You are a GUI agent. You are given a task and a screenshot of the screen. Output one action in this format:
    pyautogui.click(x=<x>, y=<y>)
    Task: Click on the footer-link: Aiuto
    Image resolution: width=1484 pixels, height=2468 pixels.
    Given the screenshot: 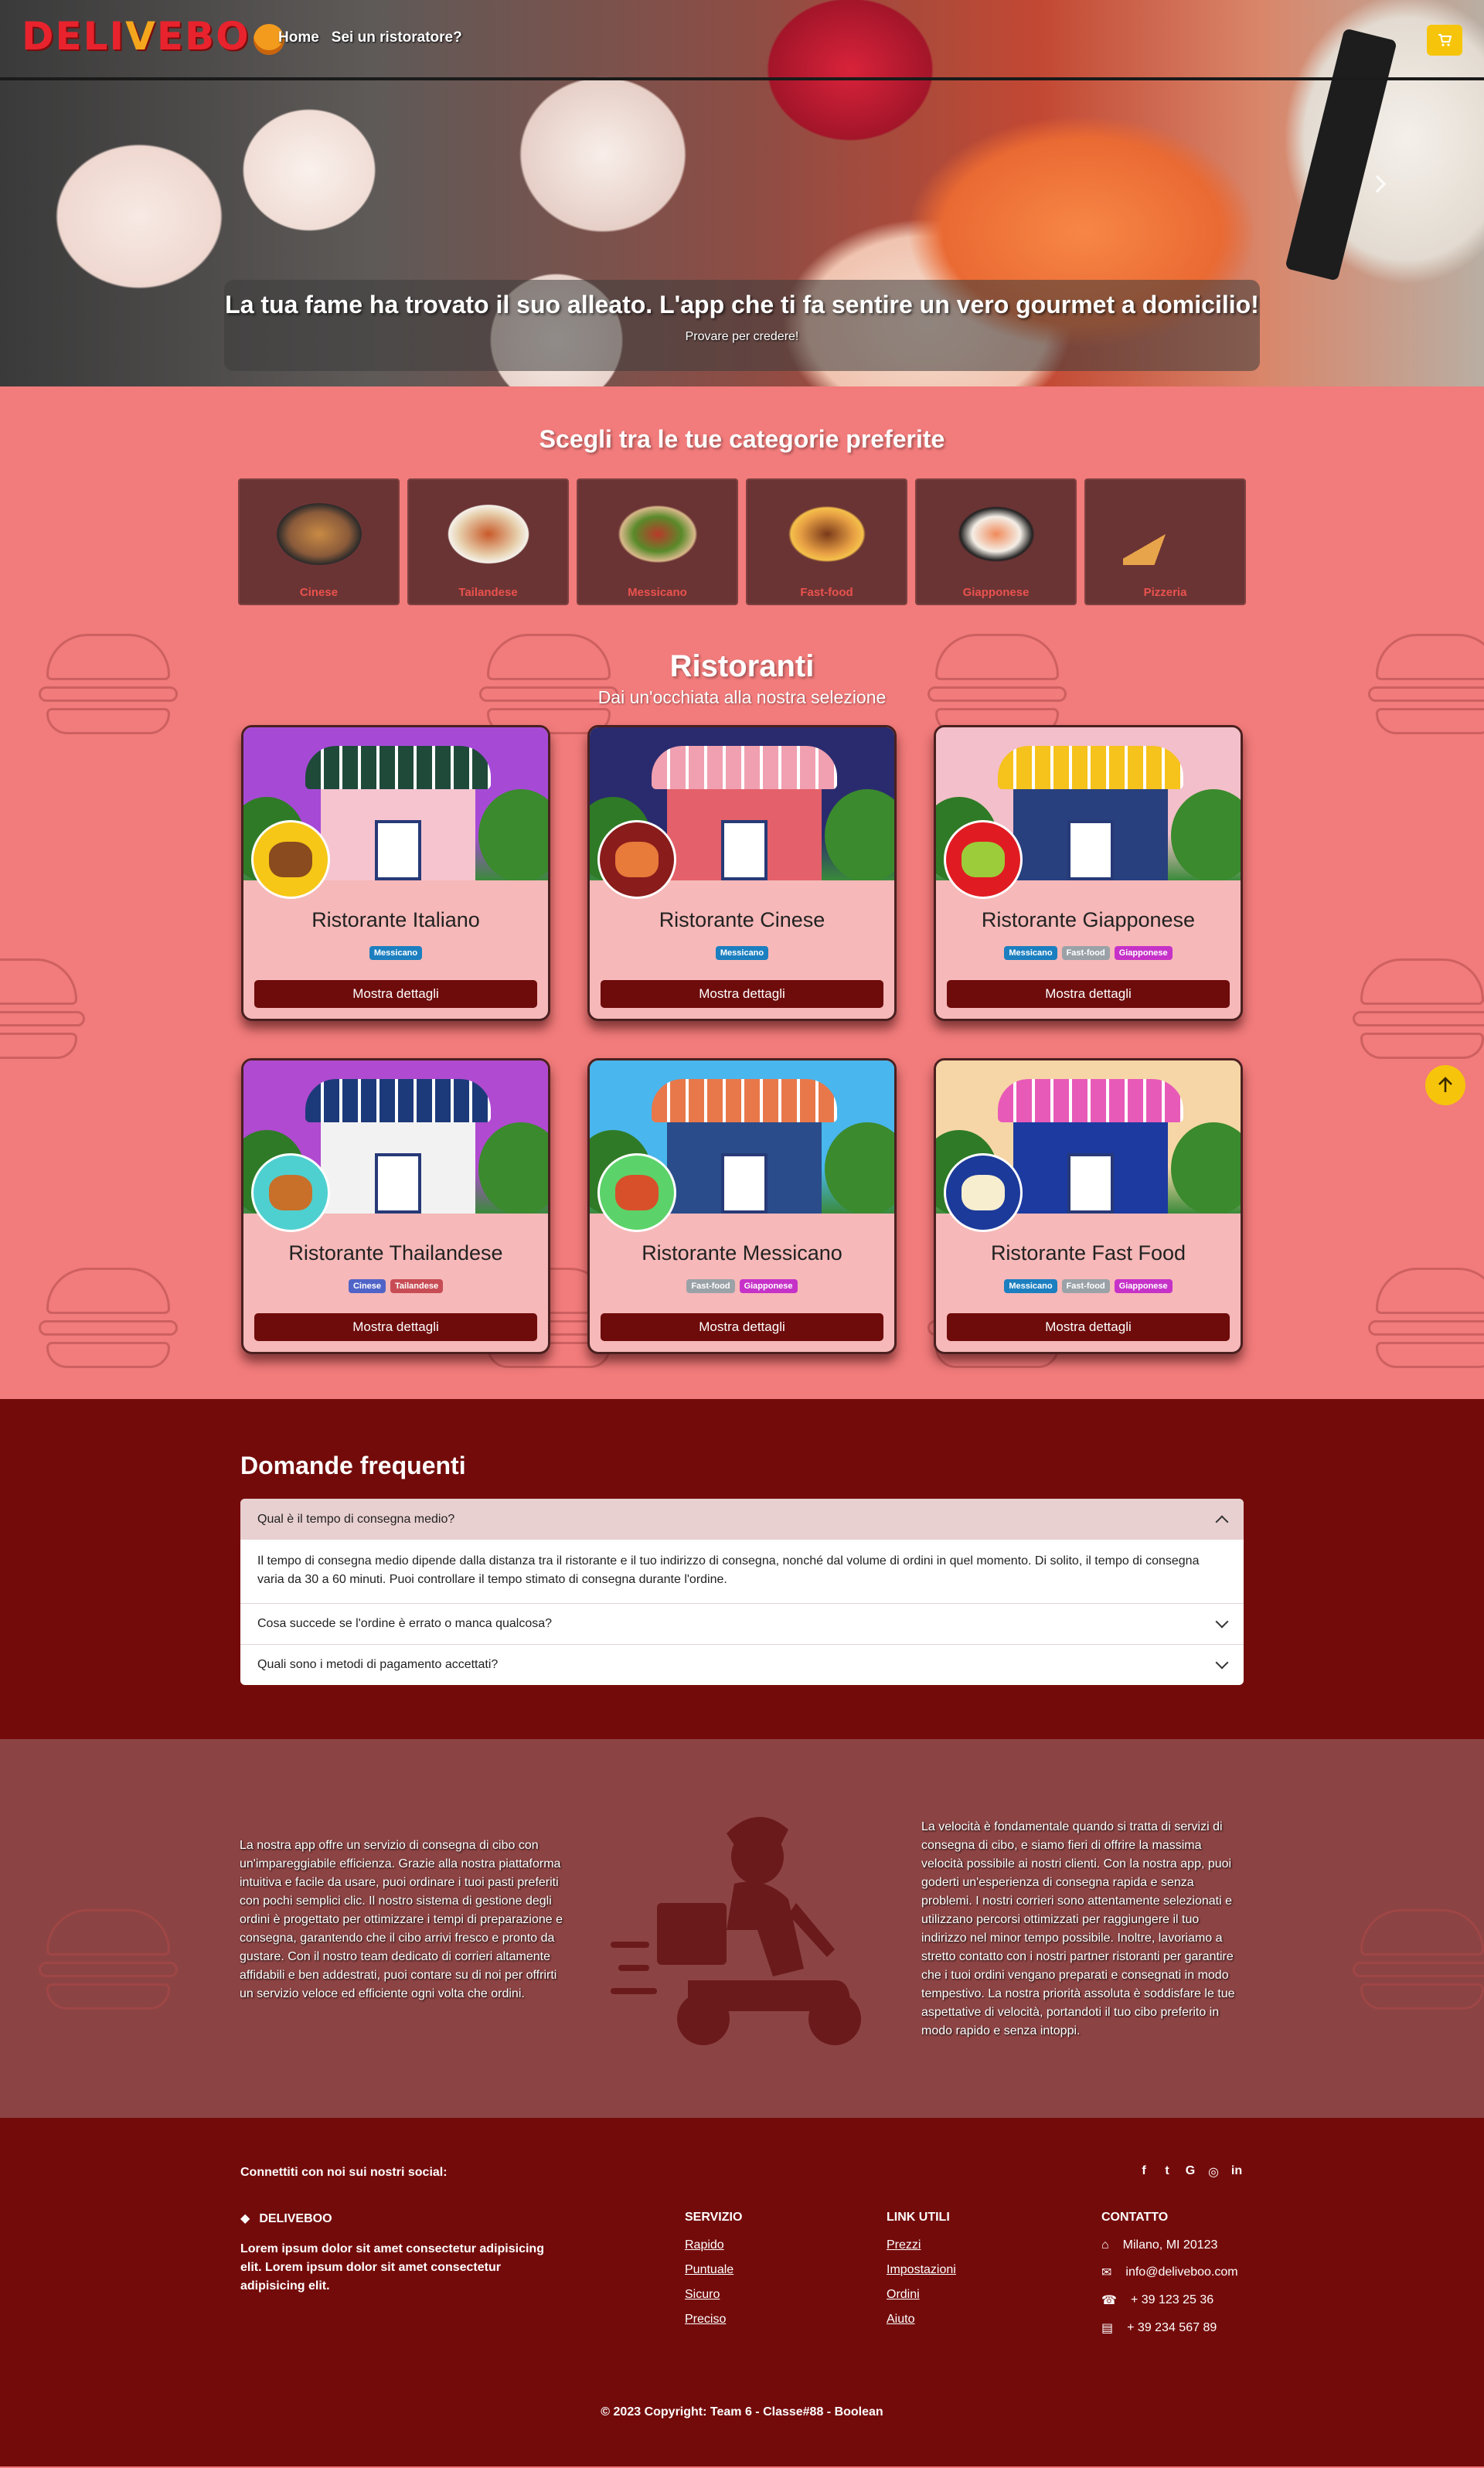 What is the action you would take?
    pyautogui.click(x=921, y=2320)
    